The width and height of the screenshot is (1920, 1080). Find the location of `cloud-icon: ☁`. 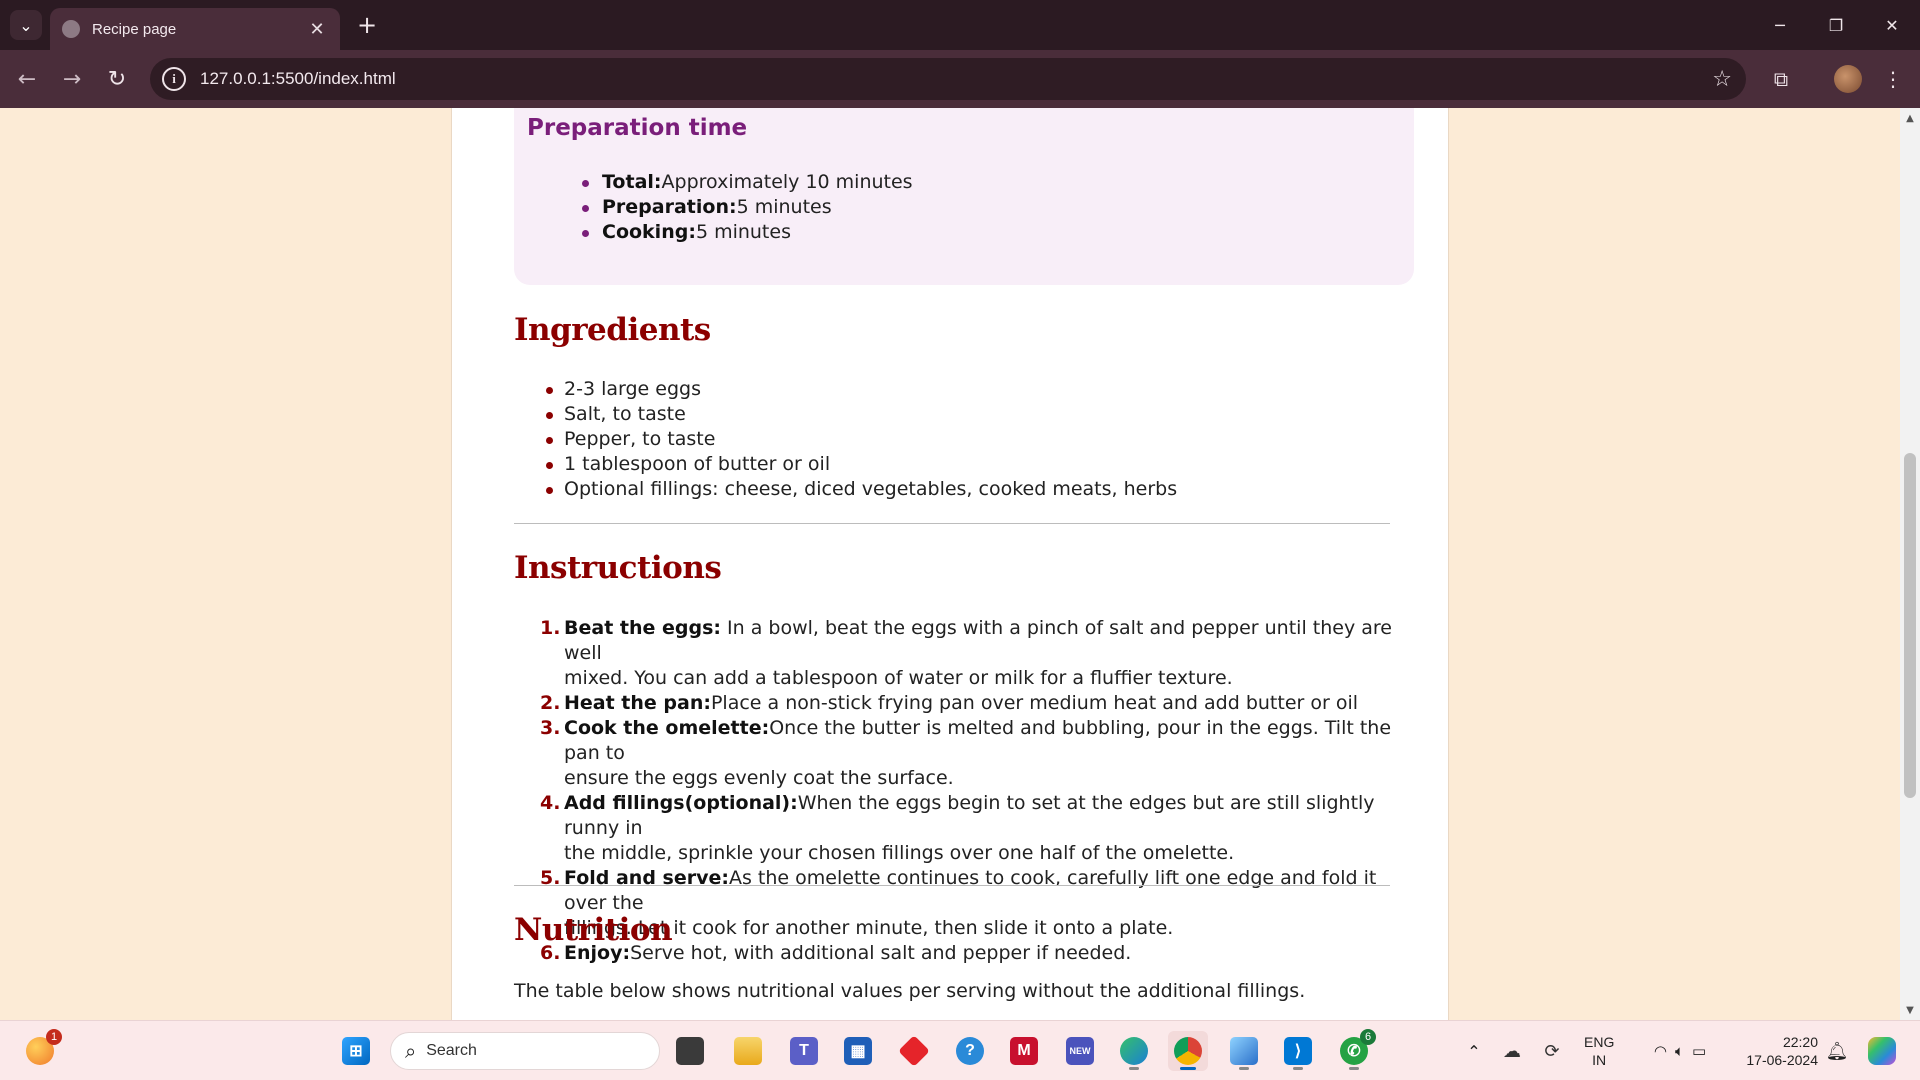

cloud-icon: ☁ is located at coordinates (1512, 1051).